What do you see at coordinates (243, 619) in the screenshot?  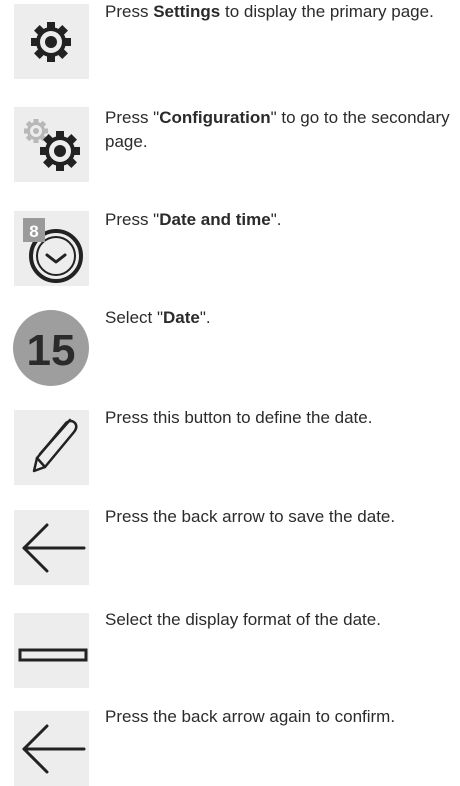 I see `step-instruction: Select the display format of the date.` at bounding box center [243, 619].